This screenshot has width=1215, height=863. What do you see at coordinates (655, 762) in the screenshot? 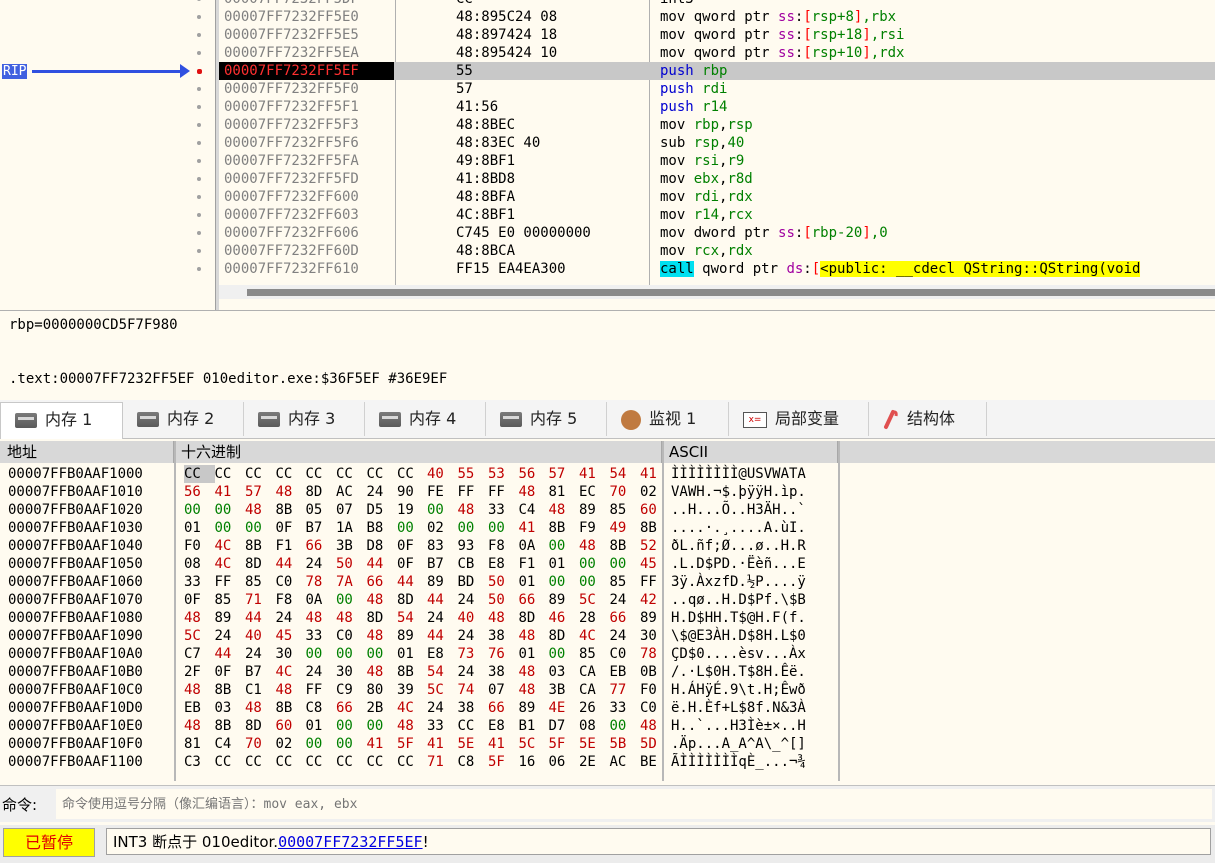
I see `hex-byte: BE` at bounding box center [655, 762].